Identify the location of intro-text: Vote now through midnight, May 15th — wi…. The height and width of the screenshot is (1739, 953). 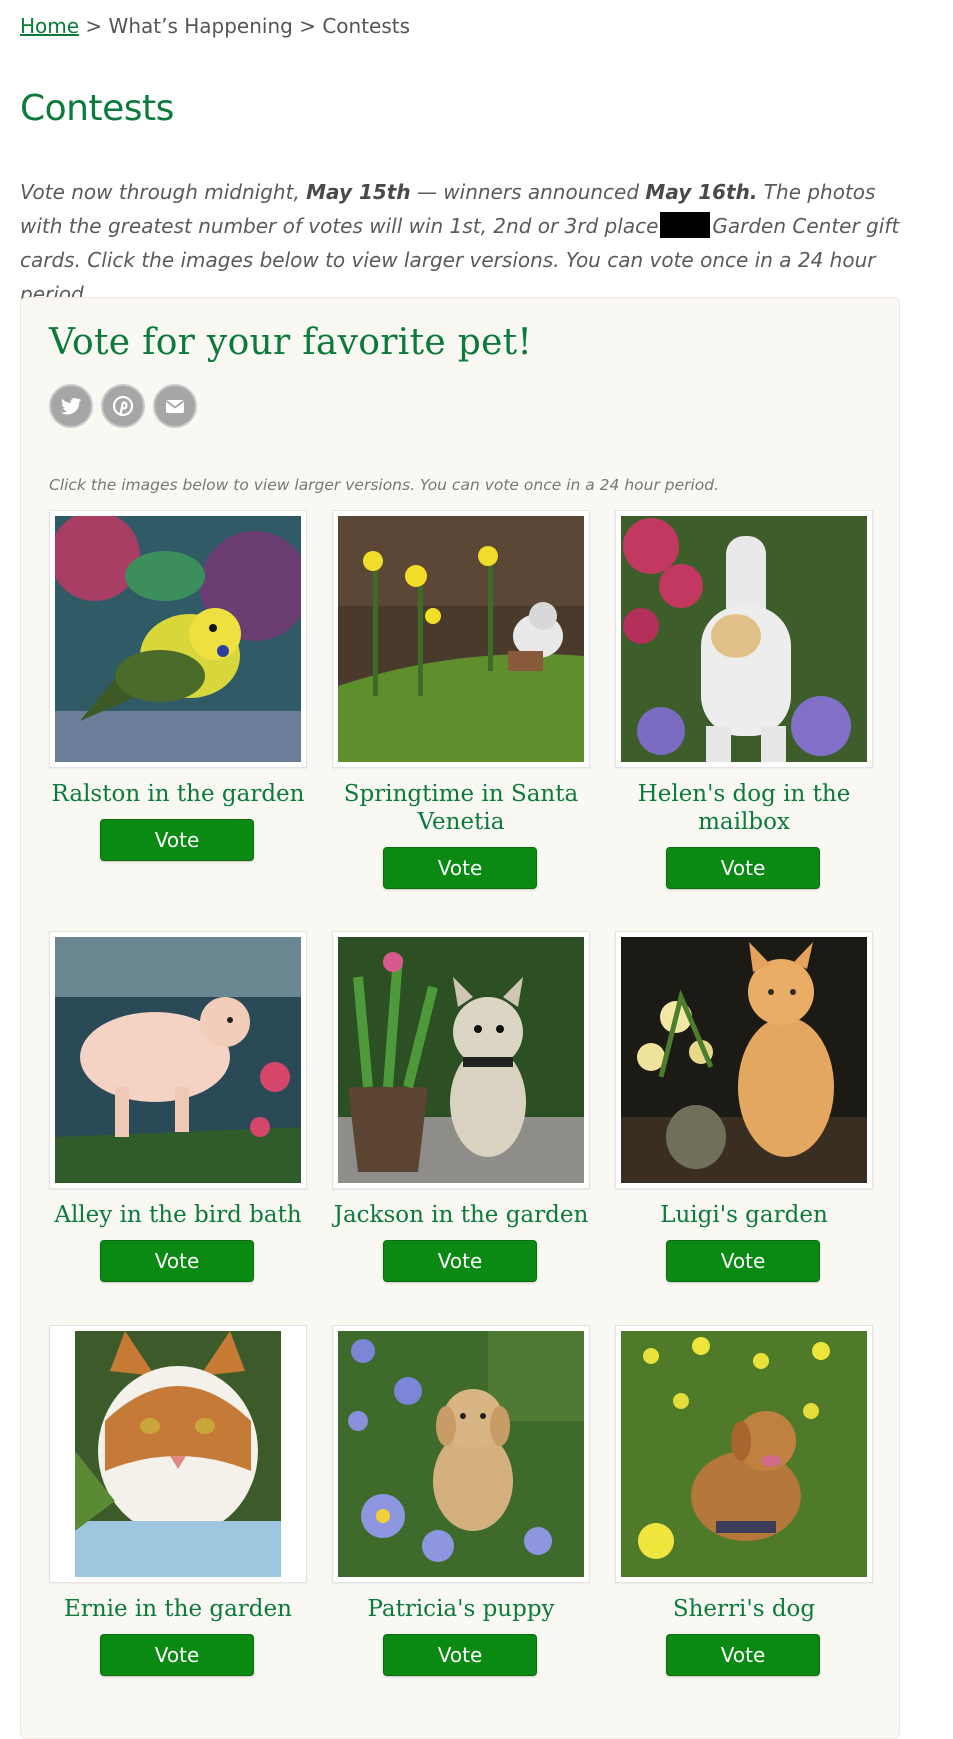
(460, 243).